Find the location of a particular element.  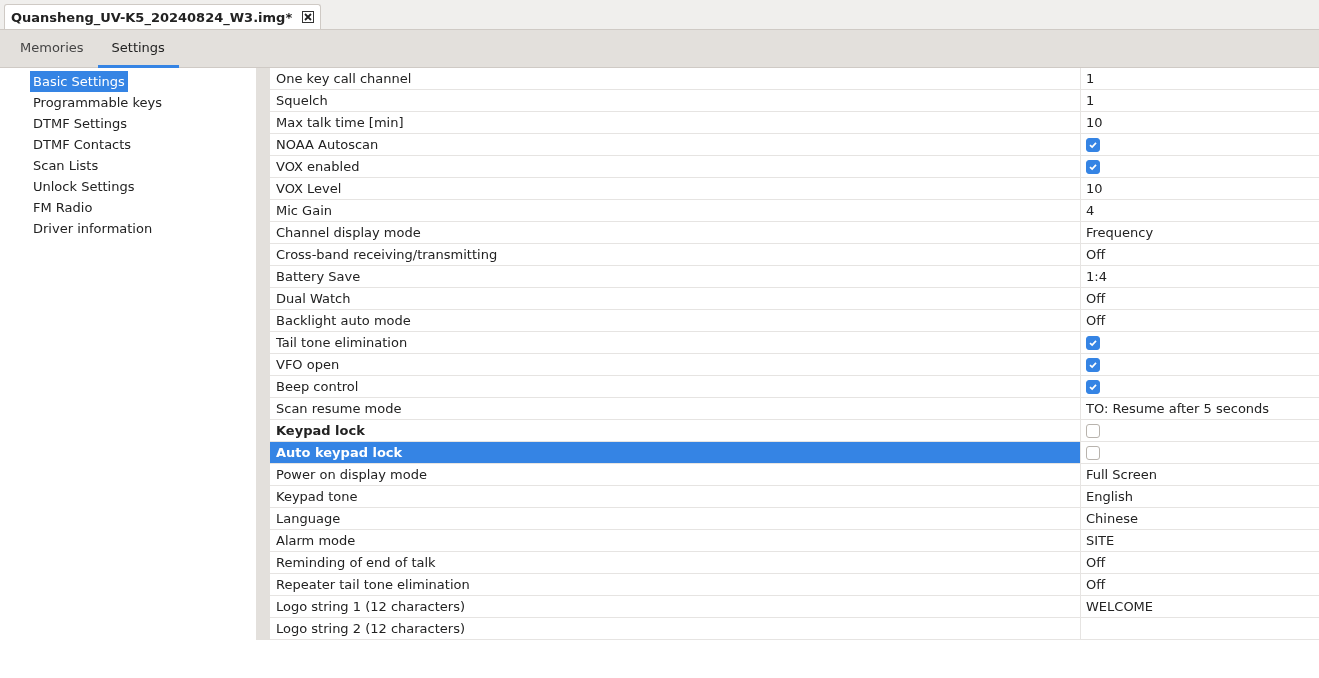

setting-name: Repeater tail tone elimination is located at coordinates (675, 584).